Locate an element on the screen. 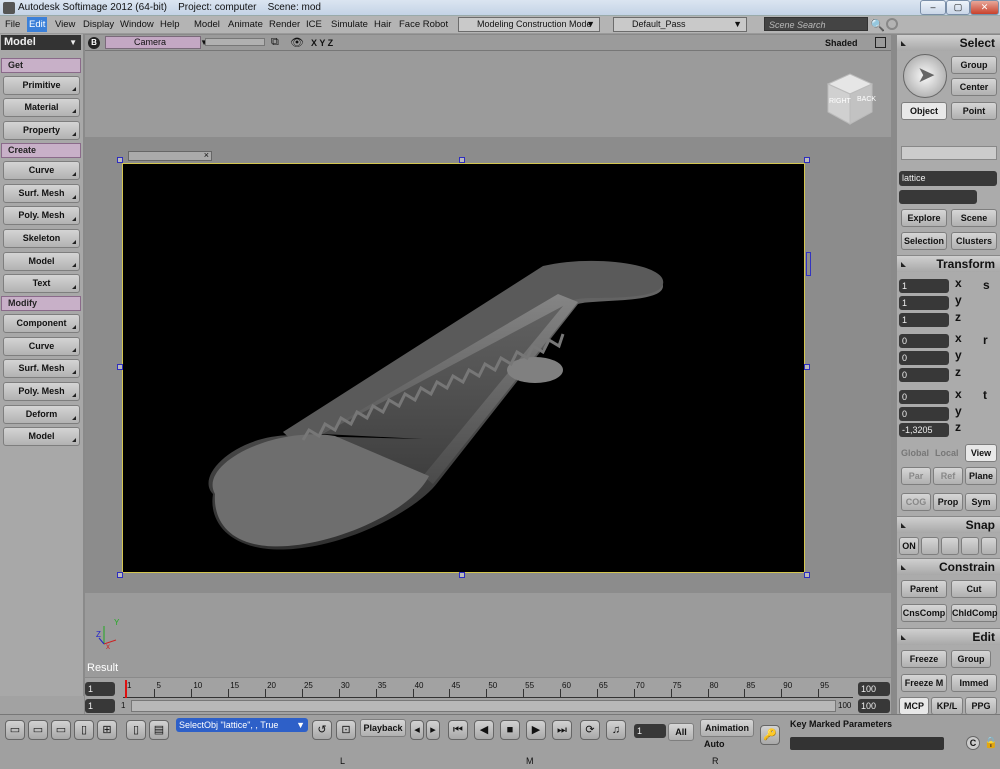 Image resolution: width=1000 pixels, height=769 pixels. selection-button: Selection is located at coordinates (924, 241).